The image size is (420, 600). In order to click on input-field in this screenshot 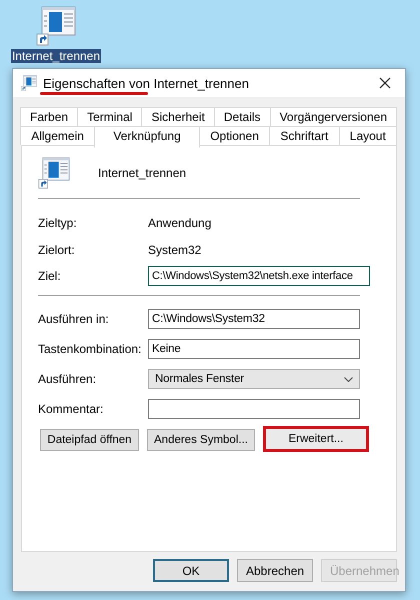, I will do `click(254, 409)`.